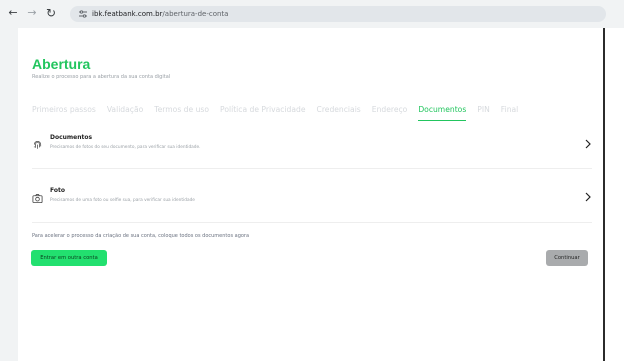  I want to click on url-path: /abertura-de-conta, so click(195, 14).